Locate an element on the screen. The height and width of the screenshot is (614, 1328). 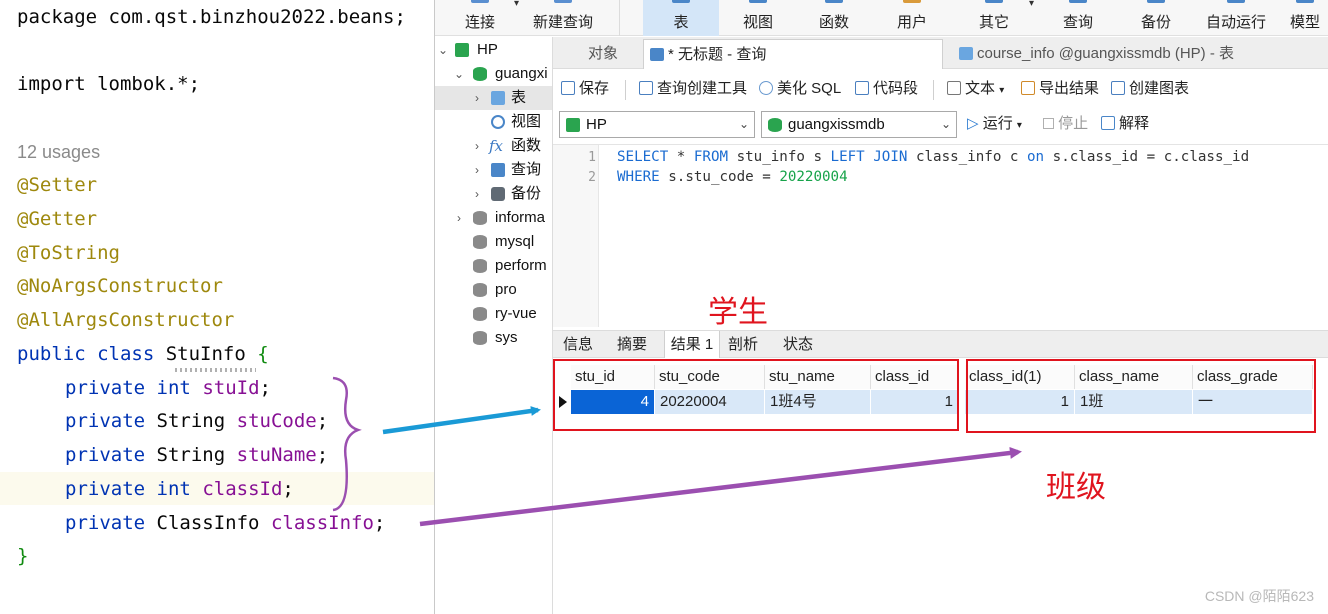
view-button: 视图 is located at coordinates (758, 18).